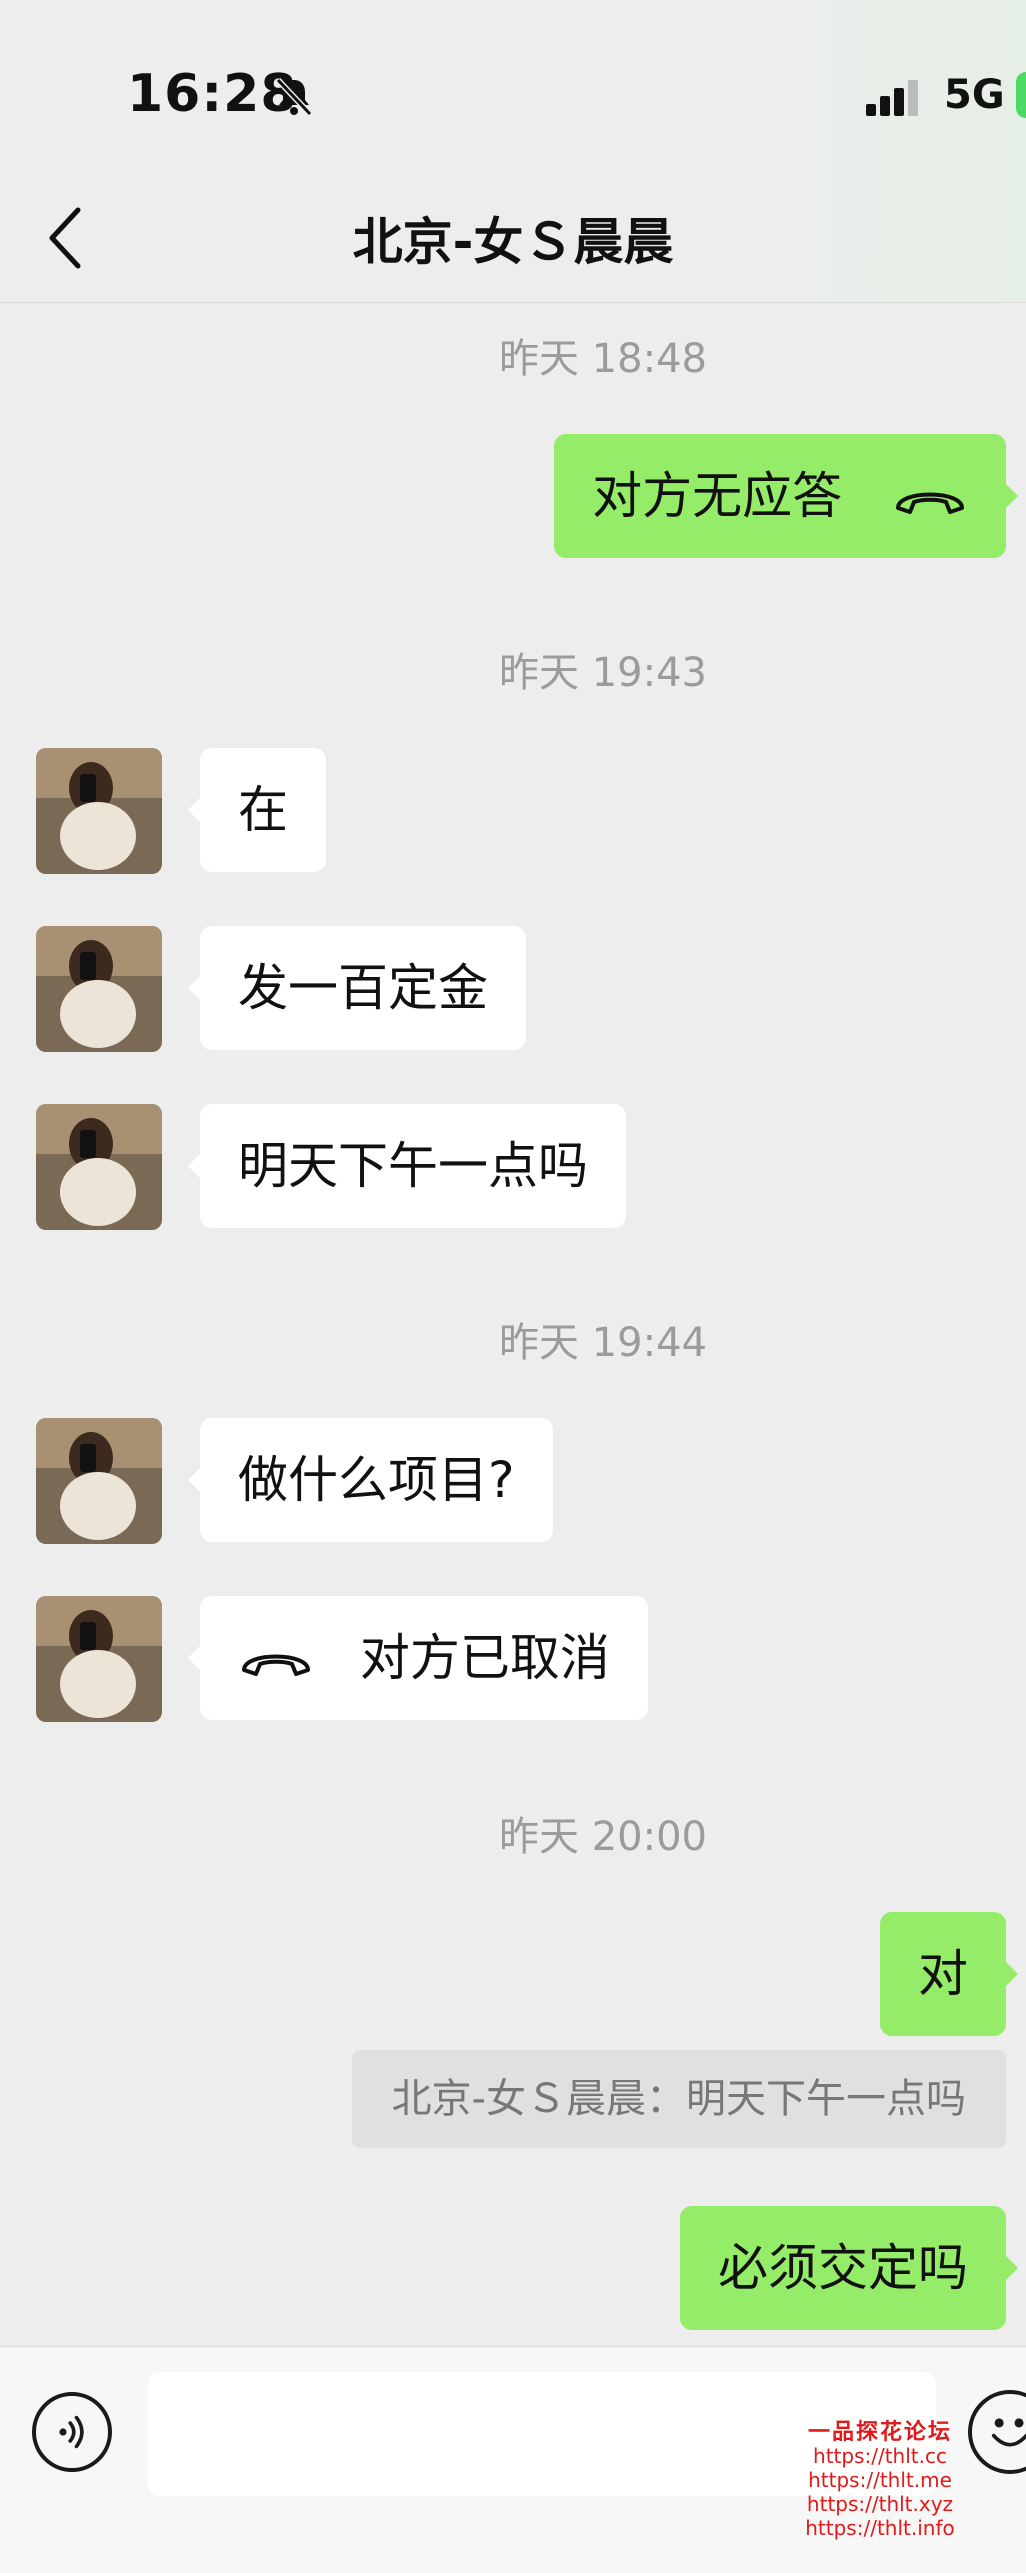  I want to click on message-text: 在, so click(263, 810).